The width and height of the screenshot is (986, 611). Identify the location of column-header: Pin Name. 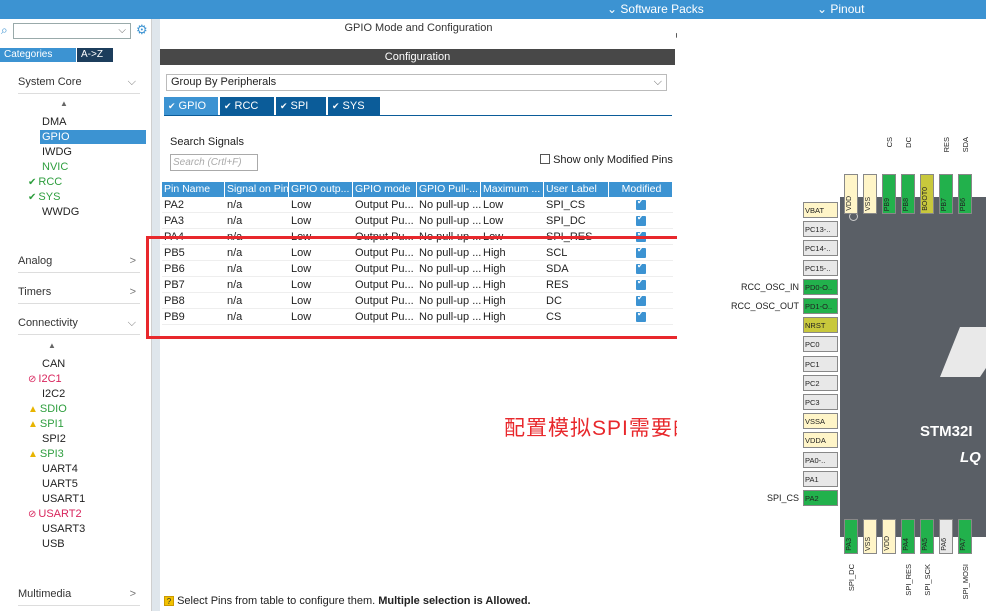
(193, 189).